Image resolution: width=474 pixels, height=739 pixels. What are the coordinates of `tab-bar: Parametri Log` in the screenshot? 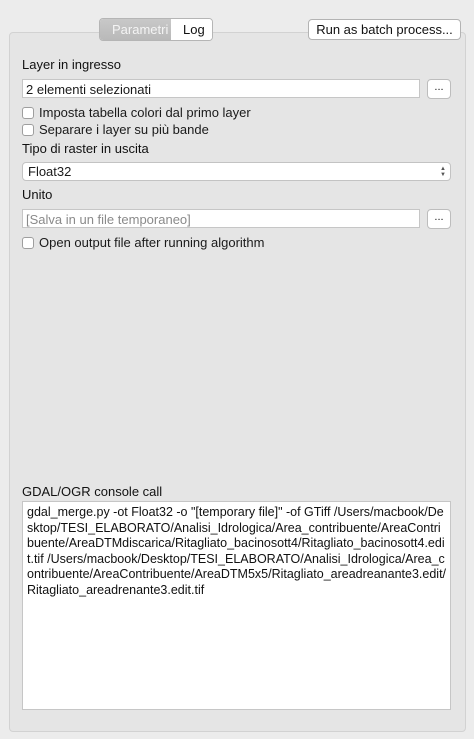 It's located at (156, 29).